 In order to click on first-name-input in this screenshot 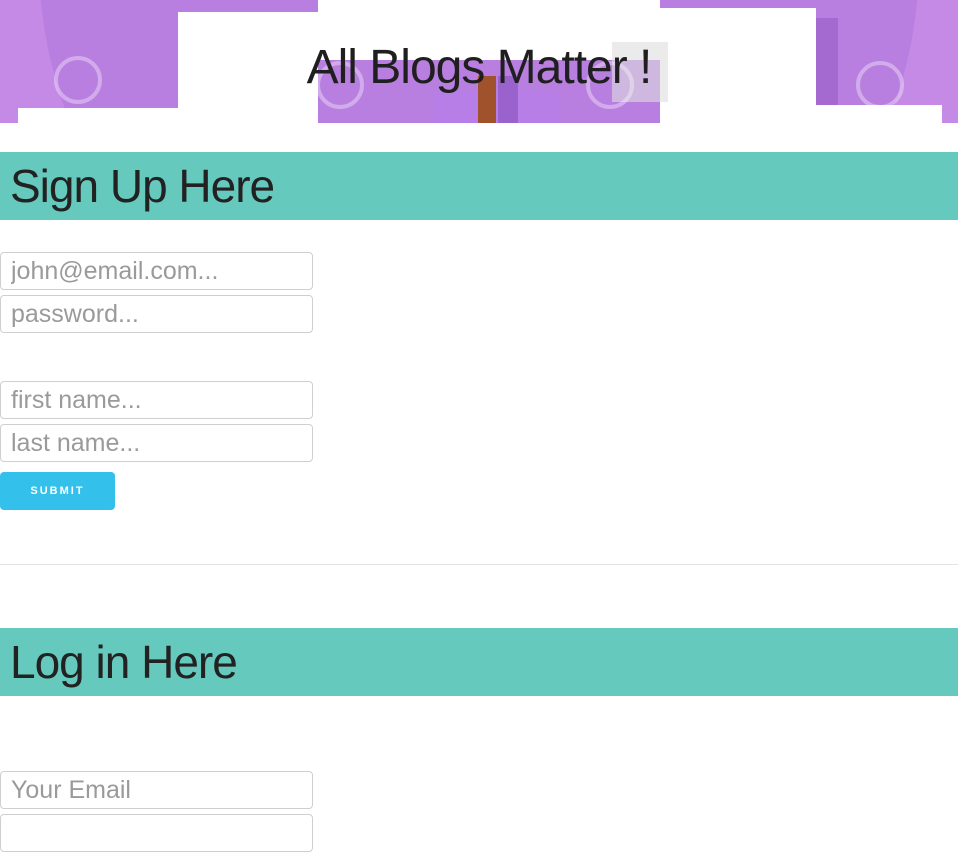, I will do `click(156, 400)`.